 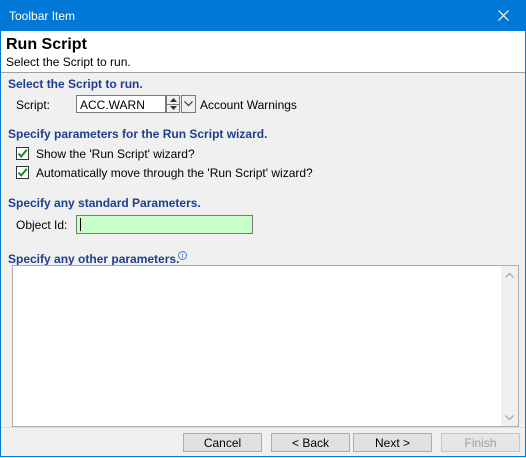 I want to click on object-id-field, so click(x=164, y=224).